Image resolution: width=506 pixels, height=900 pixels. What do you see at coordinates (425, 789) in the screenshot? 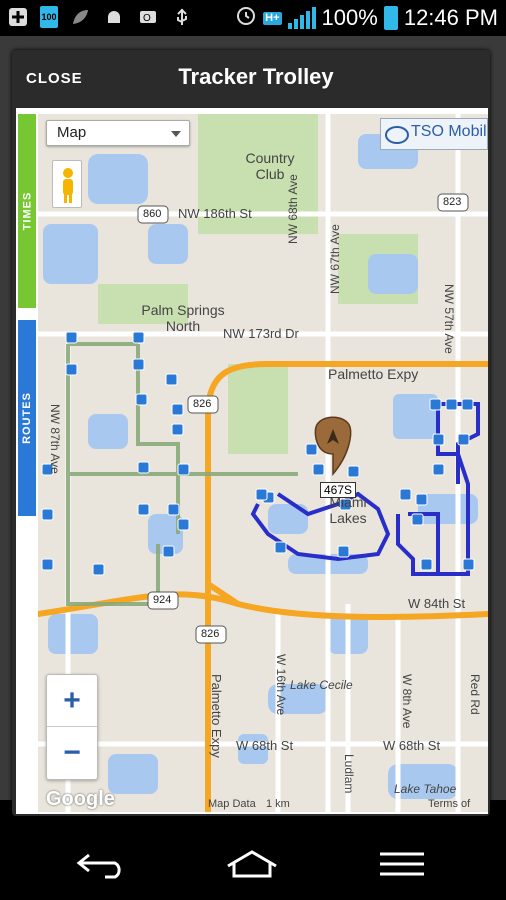
I see `map-label-lake-tahoe: Lake Tahoe` at bounding box center [425, 789].